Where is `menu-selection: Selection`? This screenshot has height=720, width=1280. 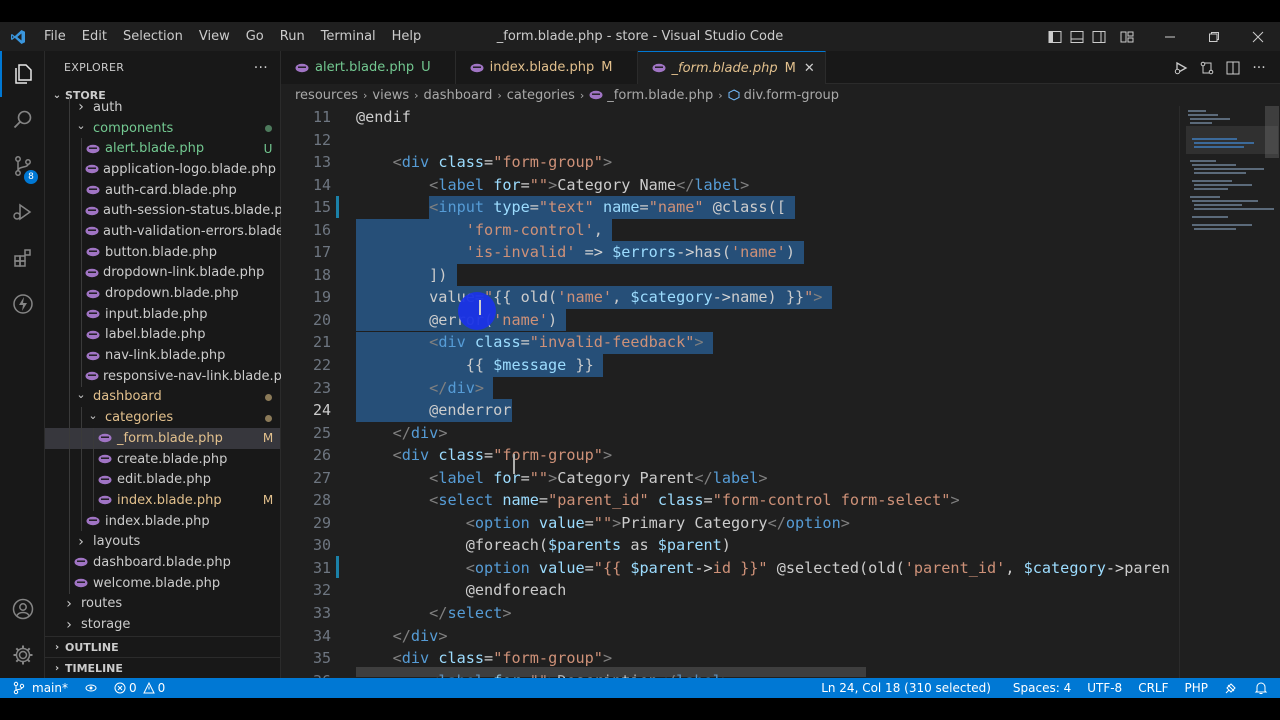 menu-selection: Selection is located at coordinates (153, 36).